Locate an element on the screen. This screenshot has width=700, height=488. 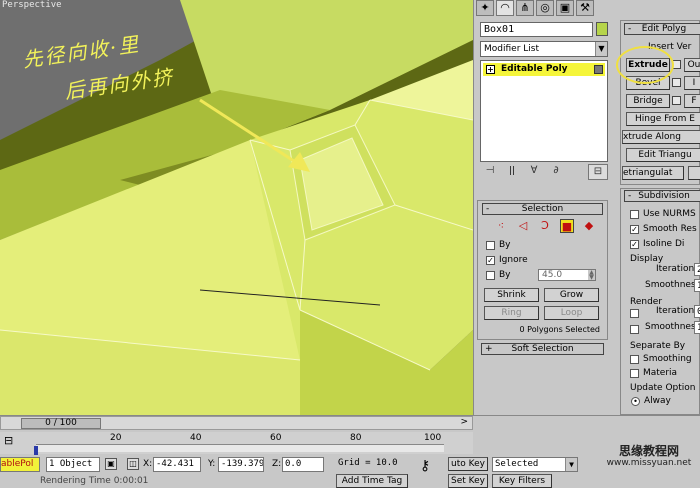
shrink-button: Shrink is located at coordinates (511, 295).